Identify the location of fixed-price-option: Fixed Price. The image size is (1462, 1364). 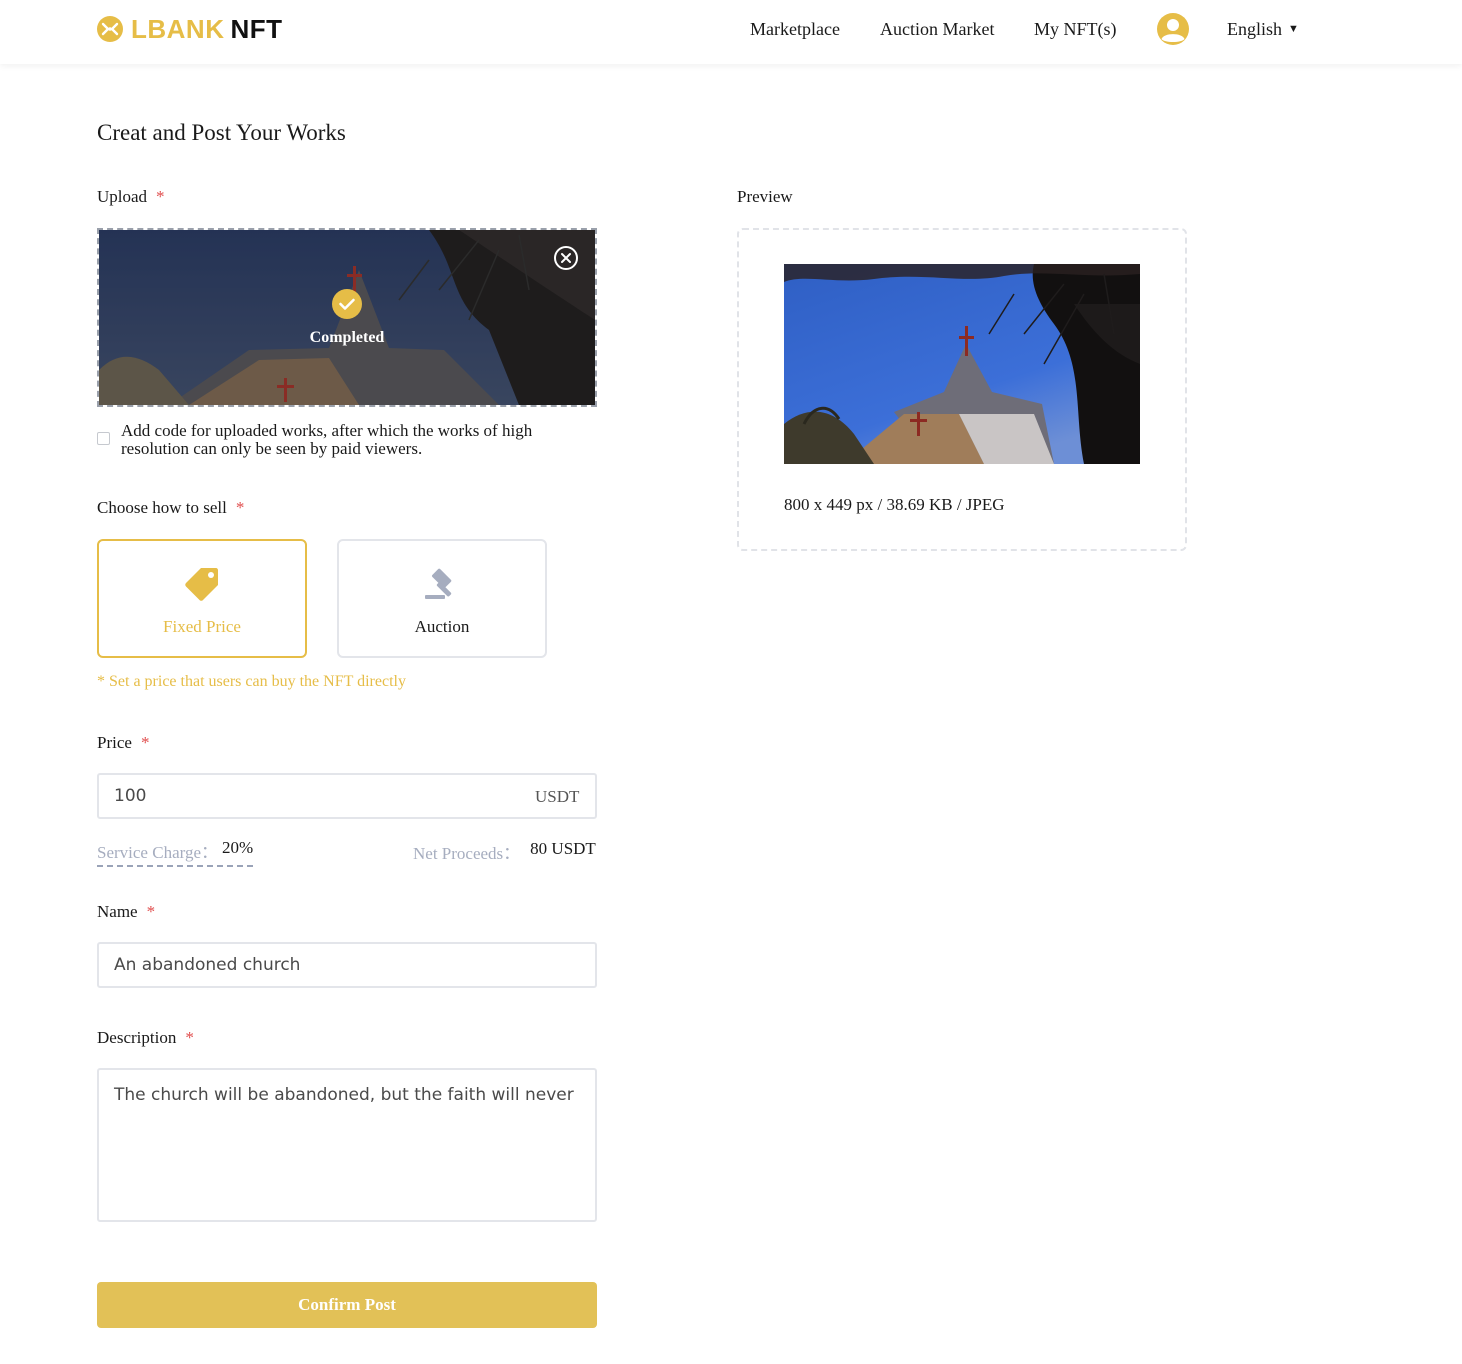
(202, 598).